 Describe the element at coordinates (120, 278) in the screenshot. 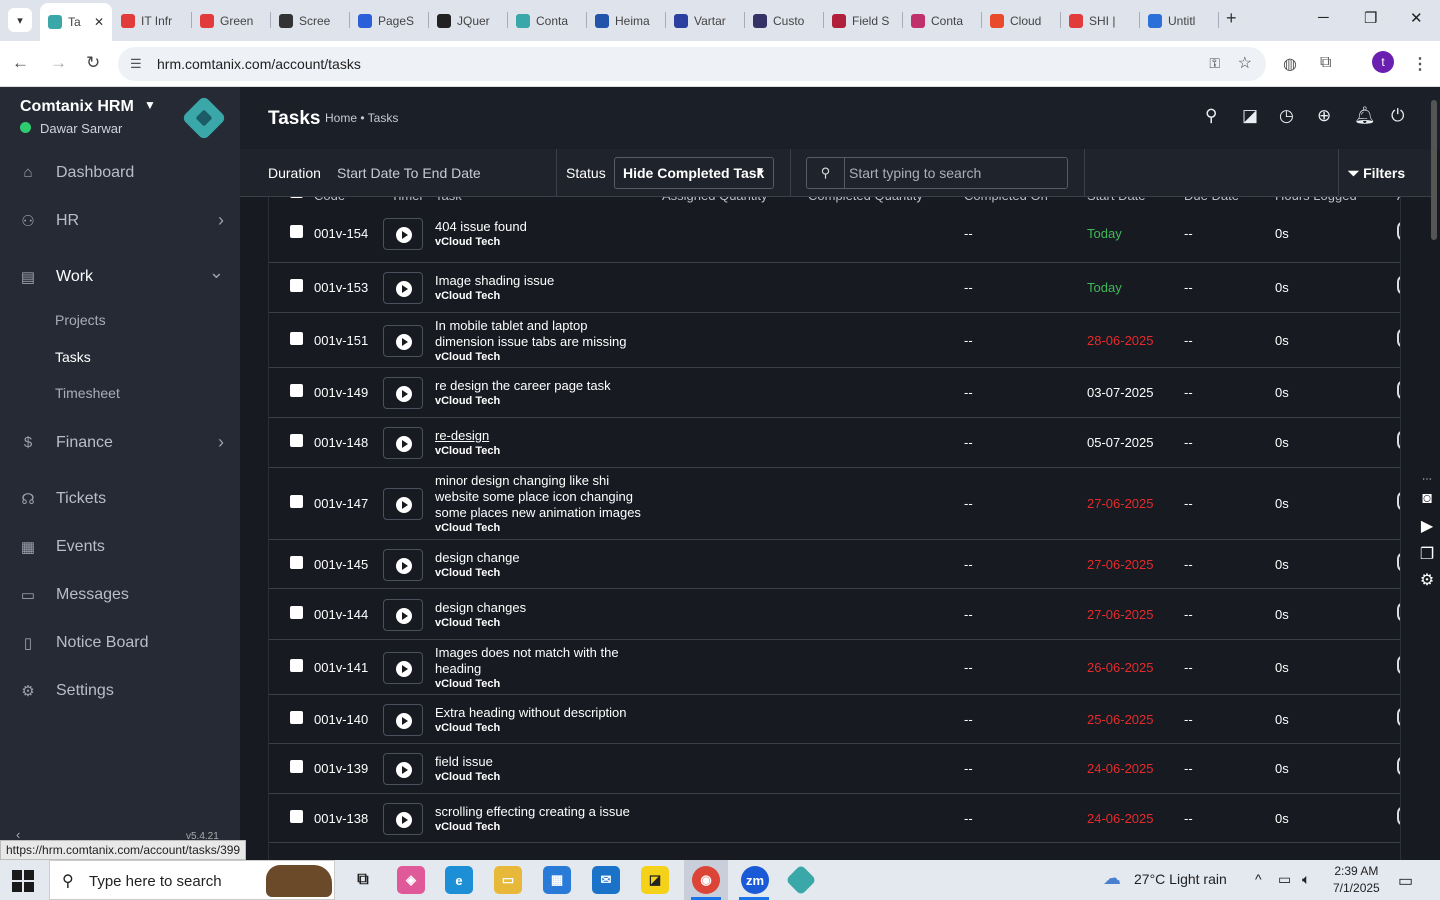

I see `sidebar-item-work: ▤ Work ⌄` at that location.